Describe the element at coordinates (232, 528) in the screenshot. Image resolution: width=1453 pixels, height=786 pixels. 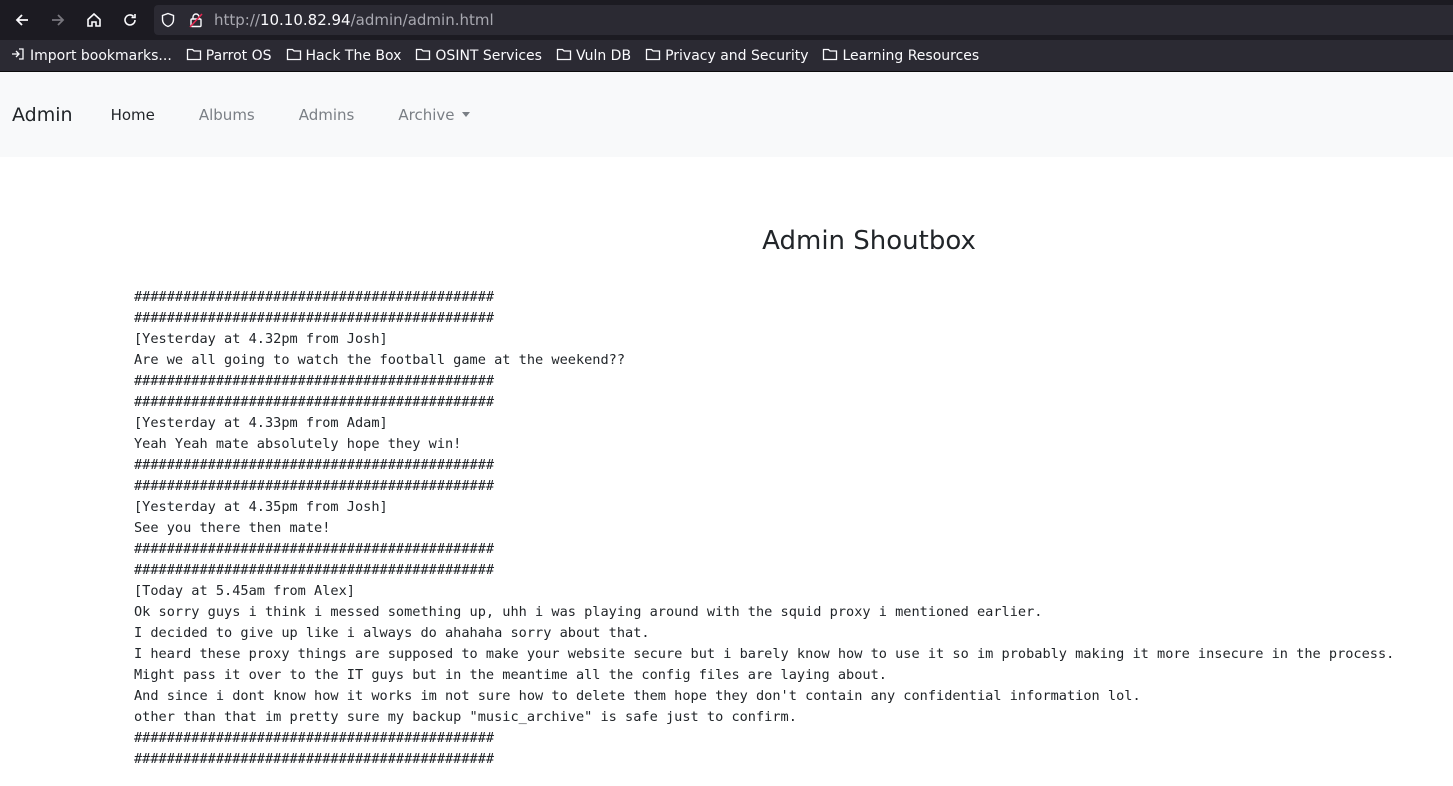
I see `shoutbox-line: See you there then mate!` at that location.